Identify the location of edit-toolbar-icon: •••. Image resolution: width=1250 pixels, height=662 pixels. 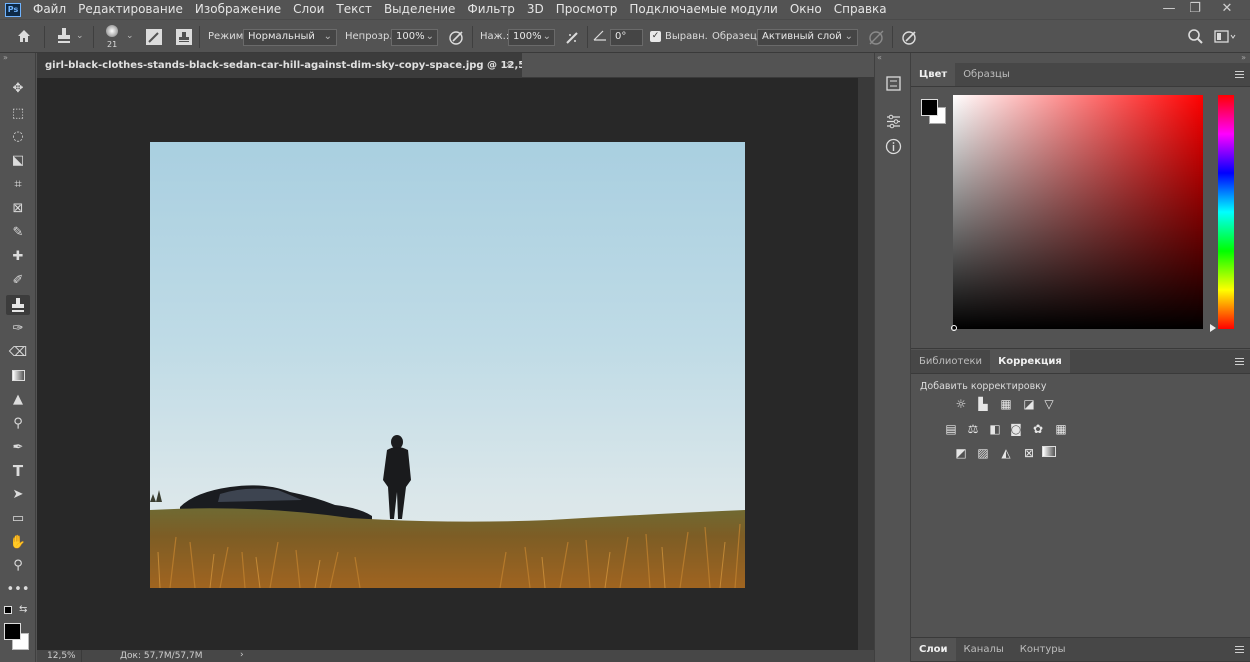
(18, 590).